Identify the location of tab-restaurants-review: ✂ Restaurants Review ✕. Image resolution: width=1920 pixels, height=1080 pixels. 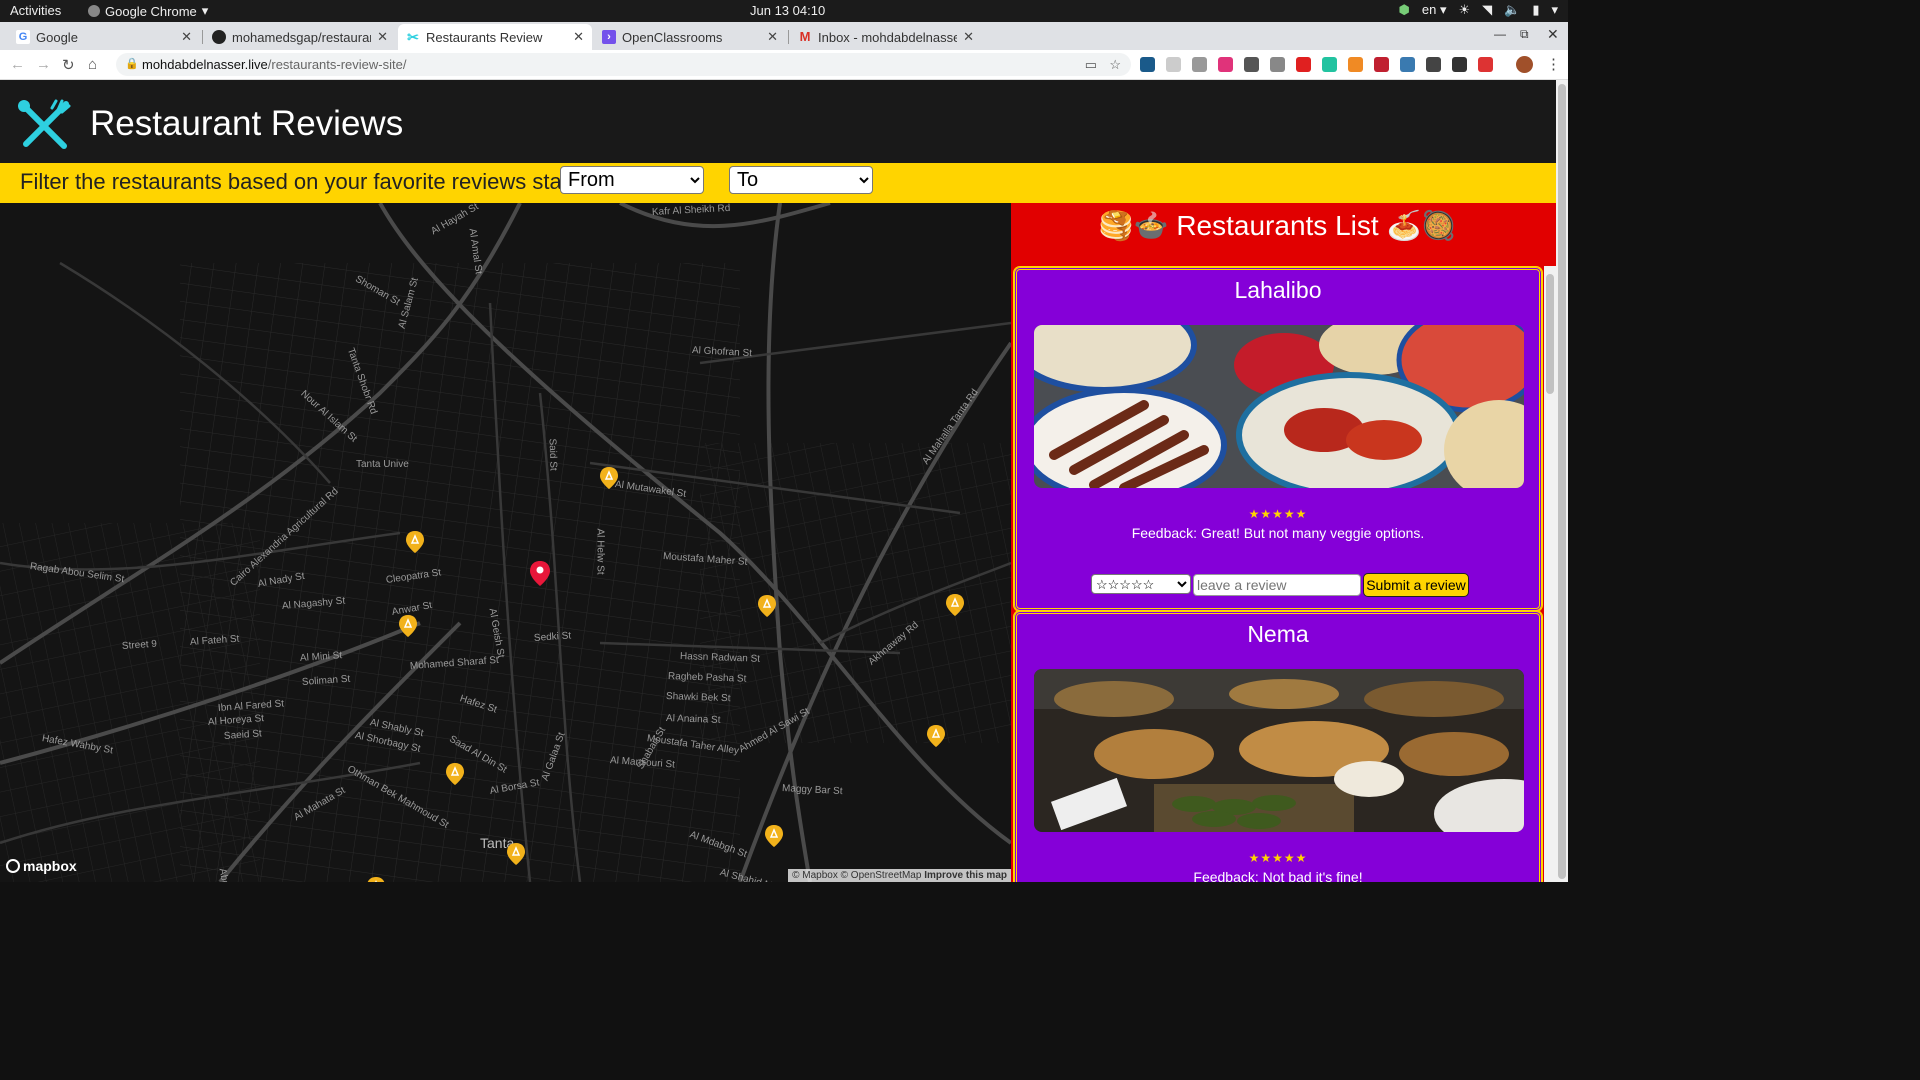
(495, 37).